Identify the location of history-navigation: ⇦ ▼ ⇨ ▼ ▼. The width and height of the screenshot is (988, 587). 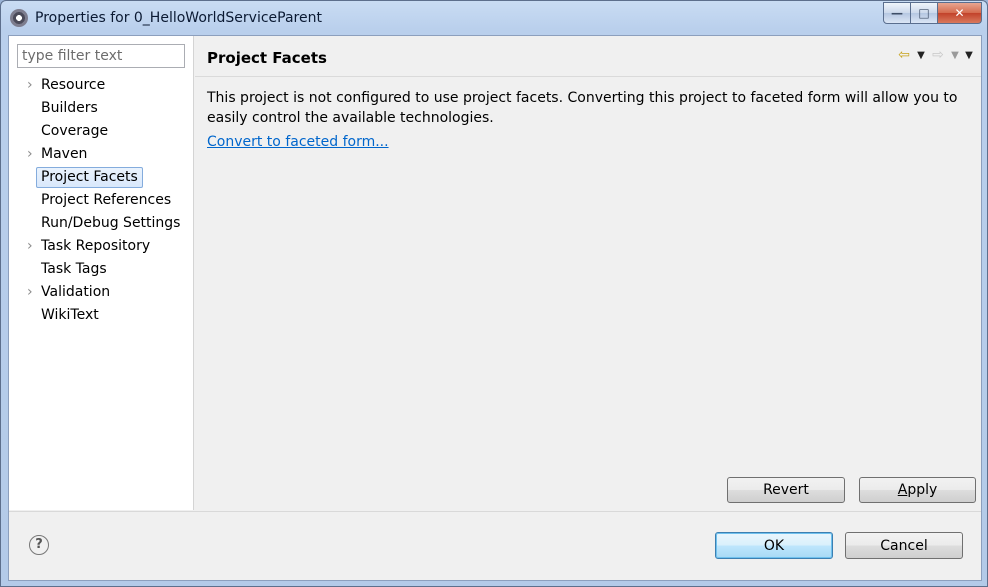
(935, 55).